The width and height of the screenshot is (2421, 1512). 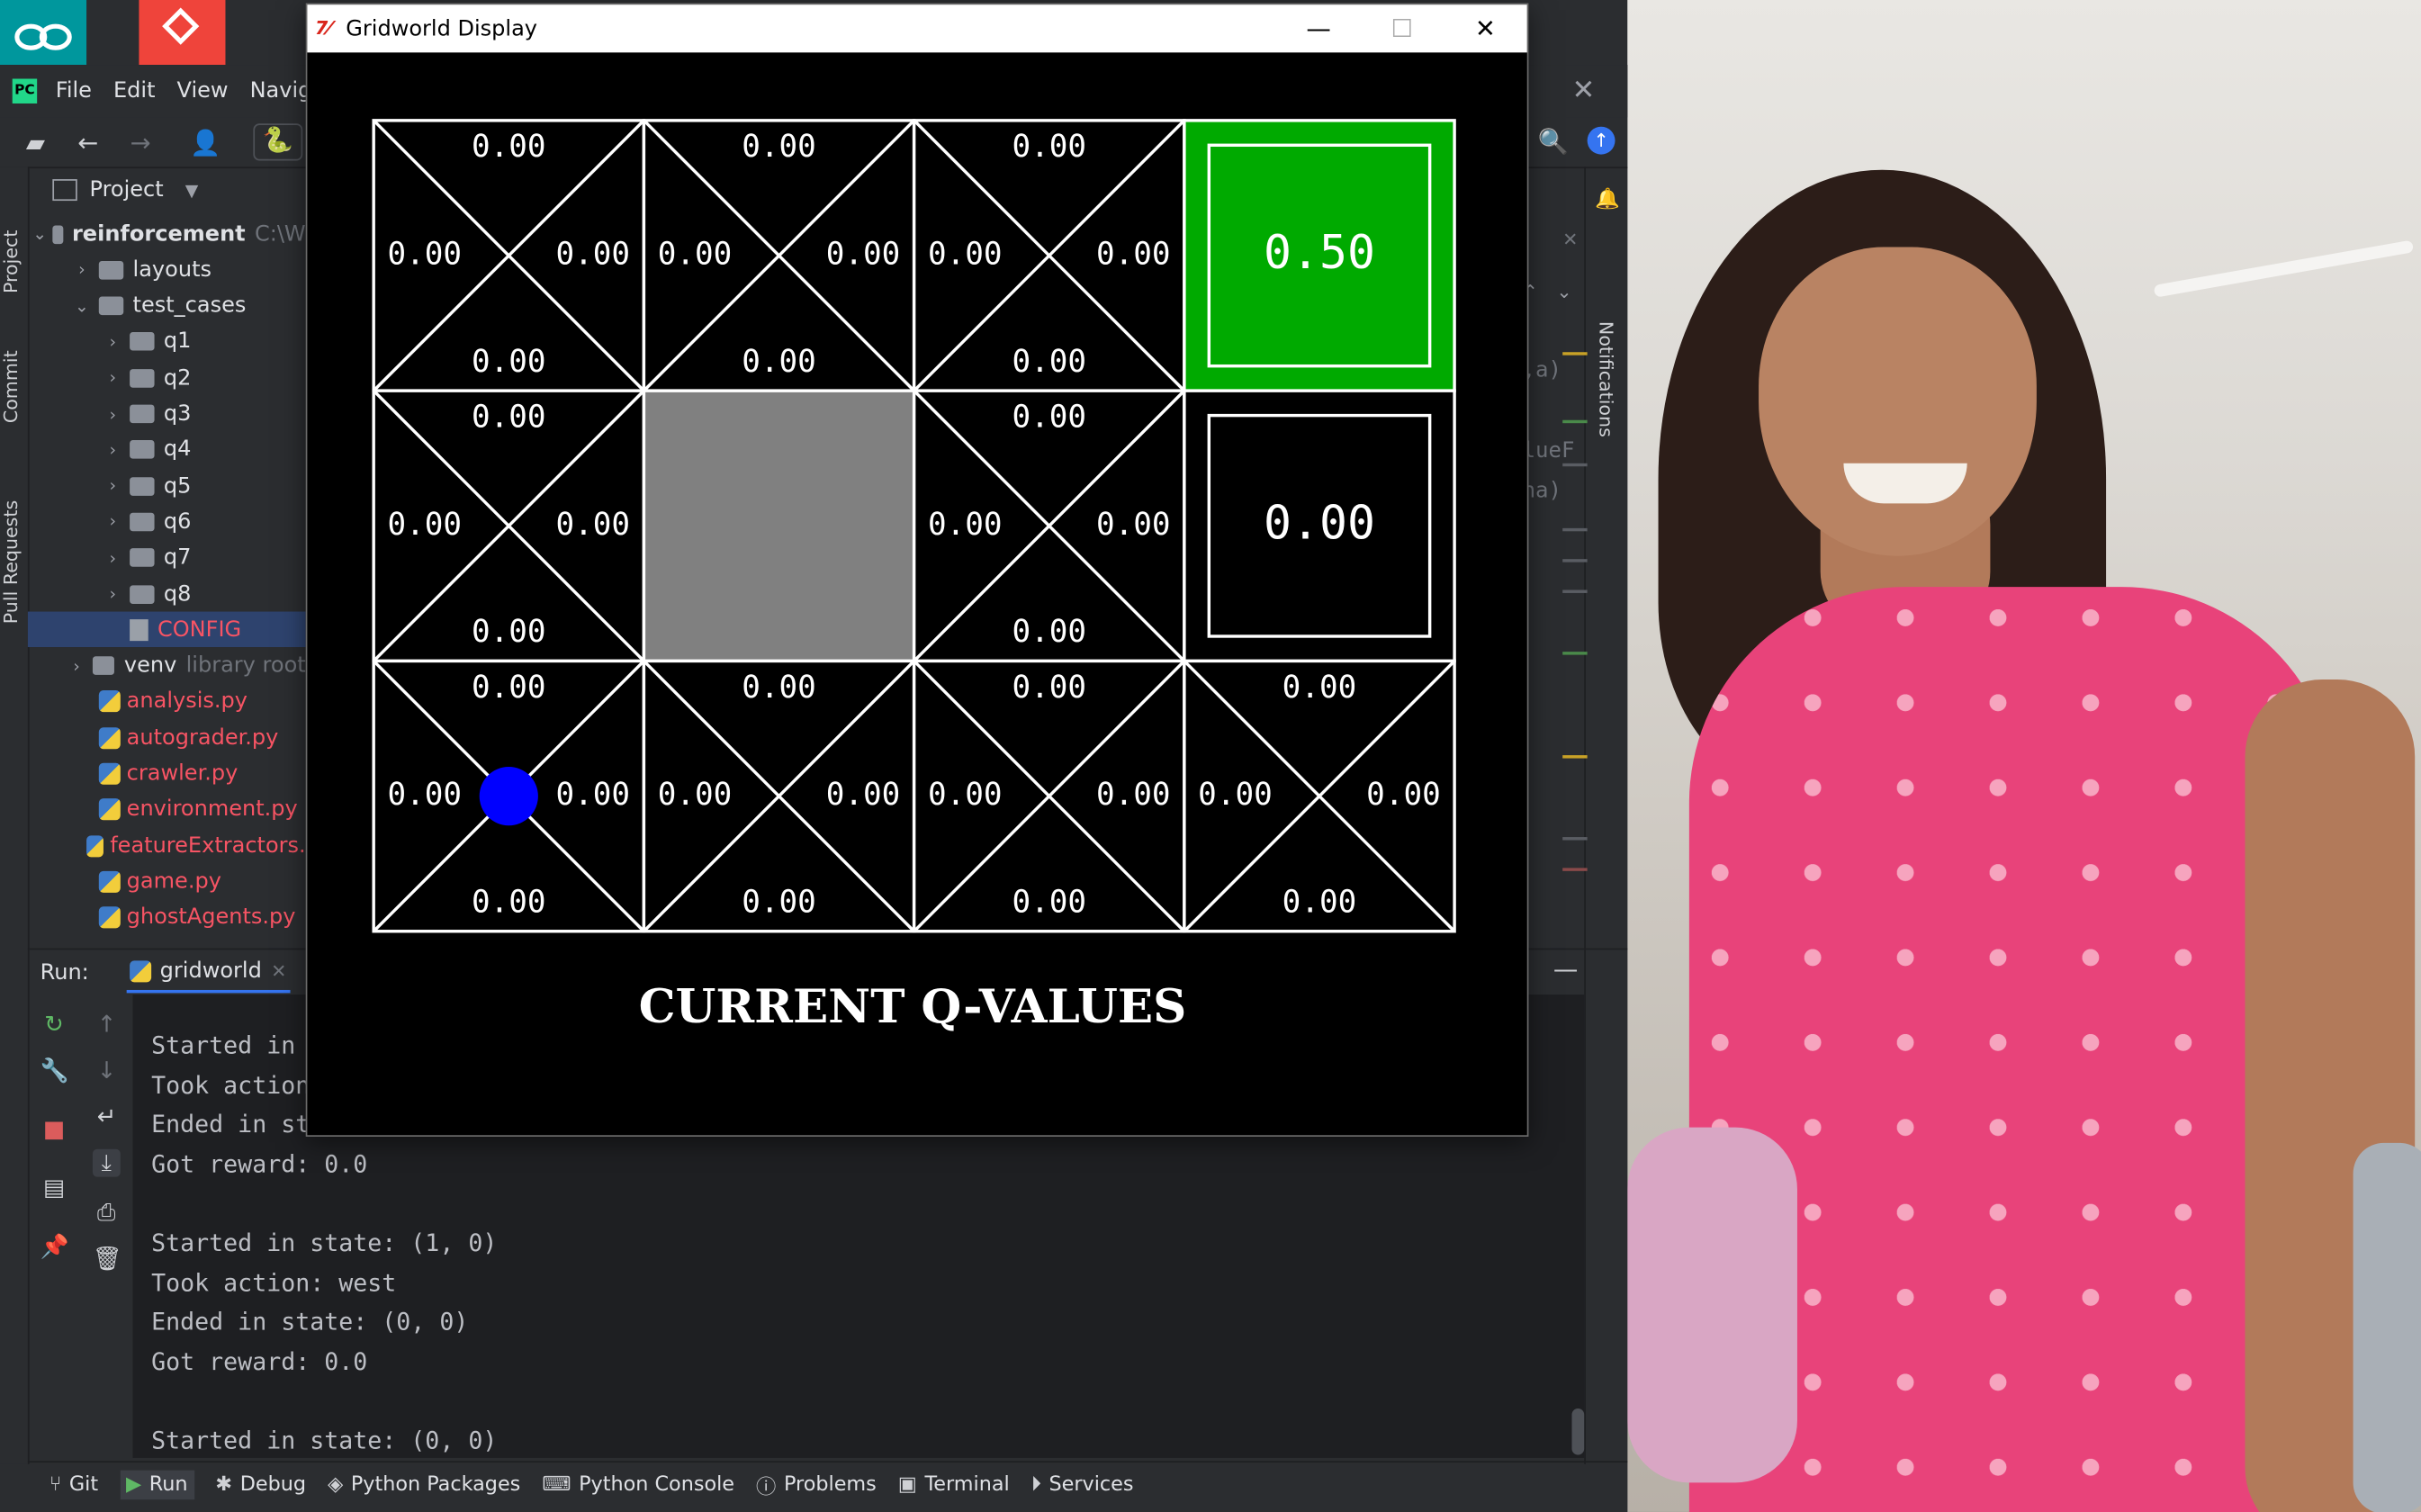 What do you see at coordinates (167, 665) in the screenshot?
I see `tree-item: › venv library root` at bounding box center [167, 665].